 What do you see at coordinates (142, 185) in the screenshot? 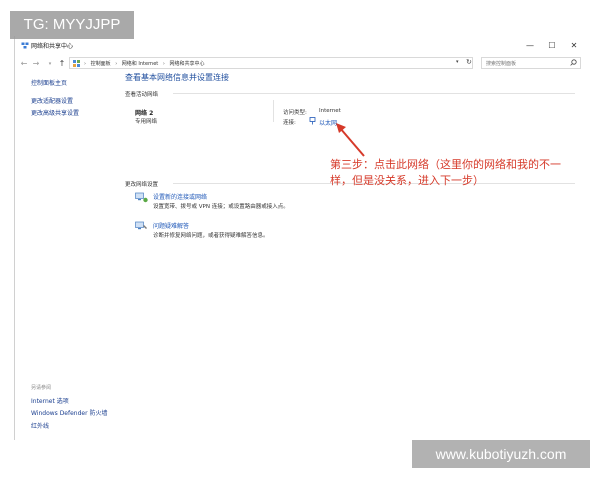
I see `change-network-settings-heading: 更改网络设置` at bounding box center [142, 185].